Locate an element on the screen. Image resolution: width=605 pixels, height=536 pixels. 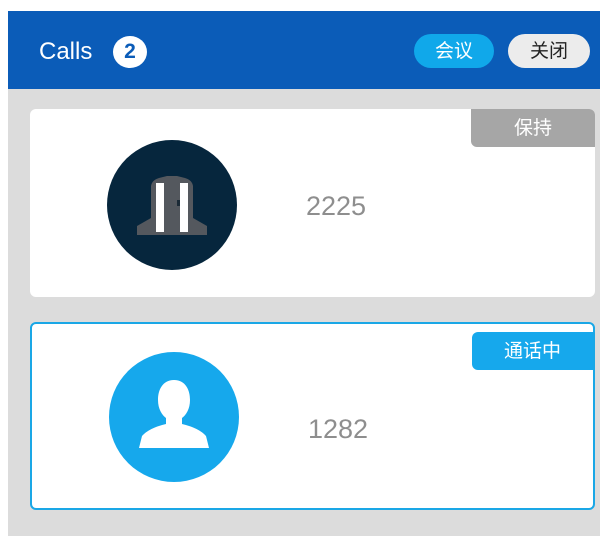
header-title: Calls is located at coordinates (66, 51).